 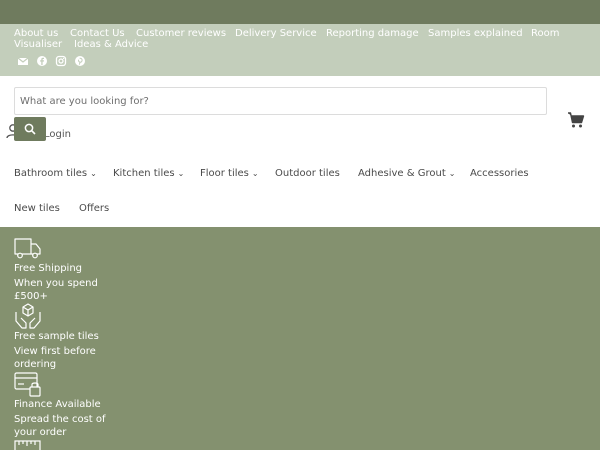 I want to click on nav-new-tiles: New tiles, so click(x=37, y=209).